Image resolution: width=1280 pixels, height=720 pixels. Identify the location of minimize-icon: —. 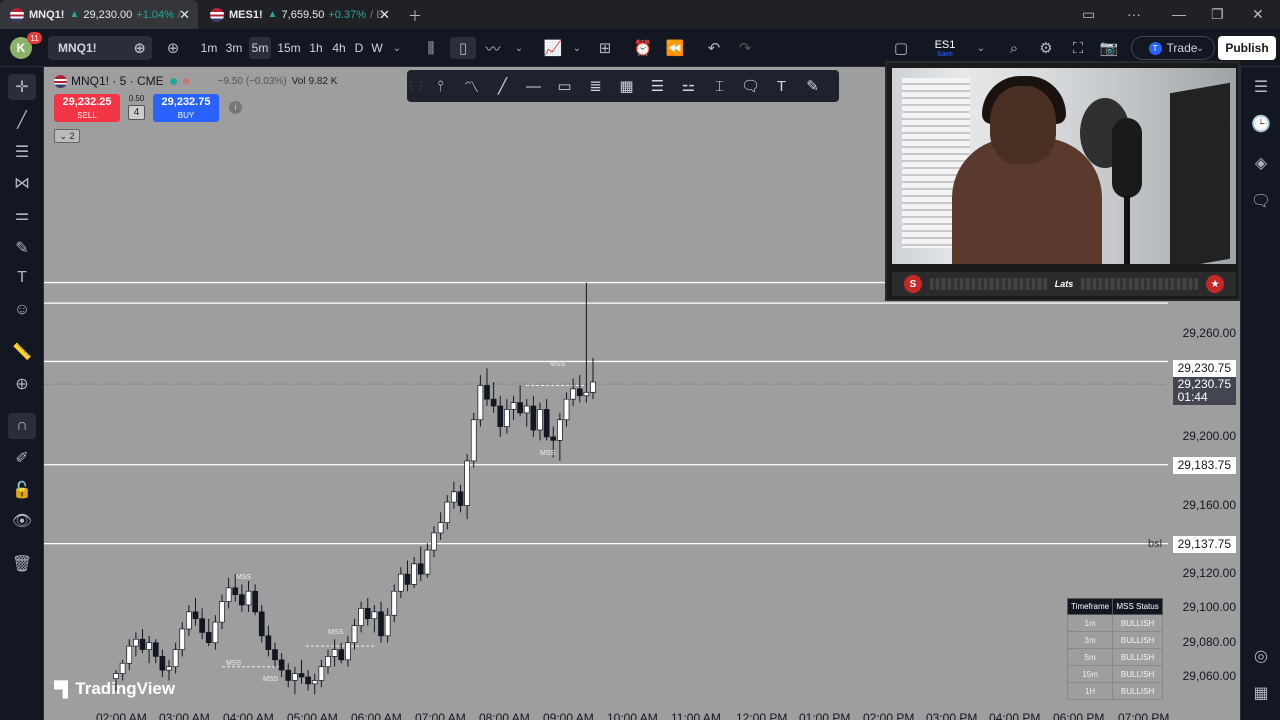
(1179, 14).